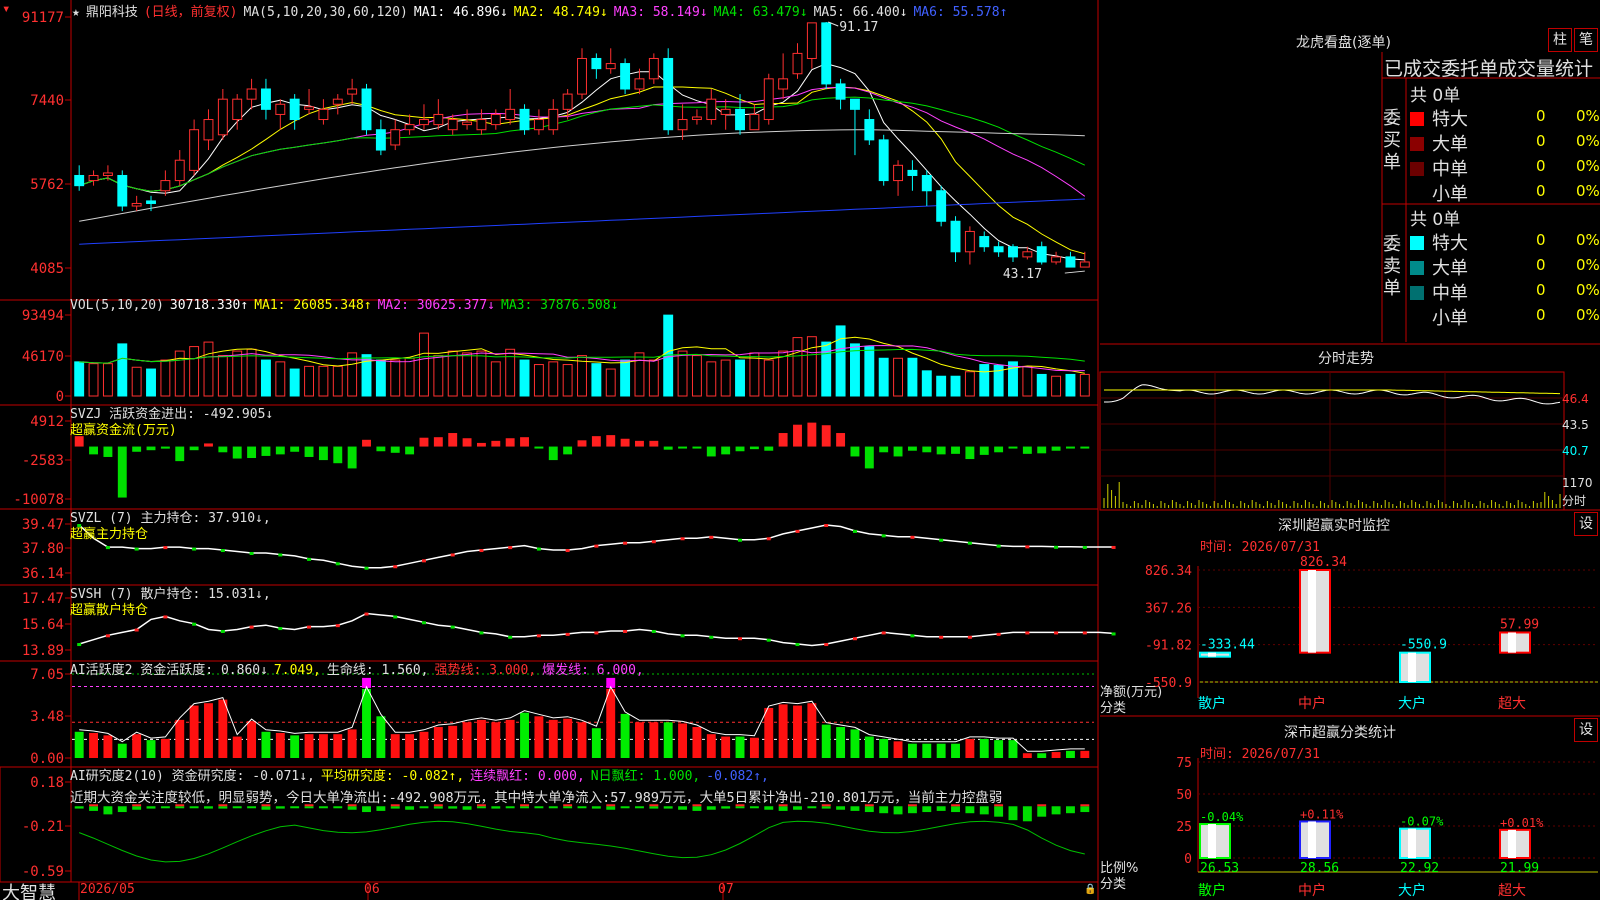 Image resolution: width=1600 pixels, height=900 pixels. I want to click on fszs-tick-low: 40.7, so click(1575, 451).